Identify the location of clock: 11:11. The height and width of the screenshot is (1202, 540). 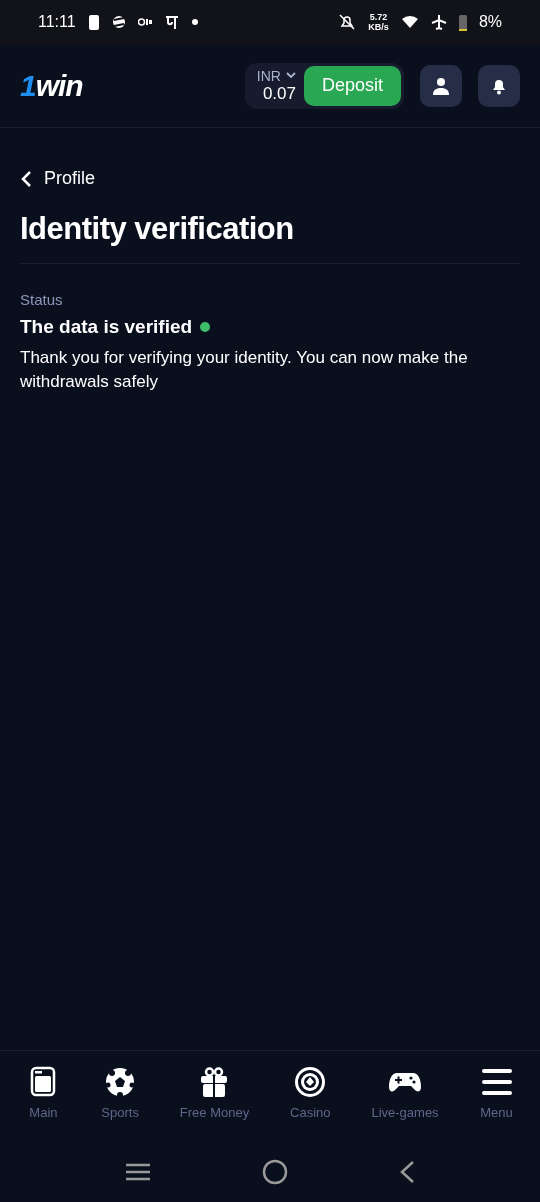
(57, 22).